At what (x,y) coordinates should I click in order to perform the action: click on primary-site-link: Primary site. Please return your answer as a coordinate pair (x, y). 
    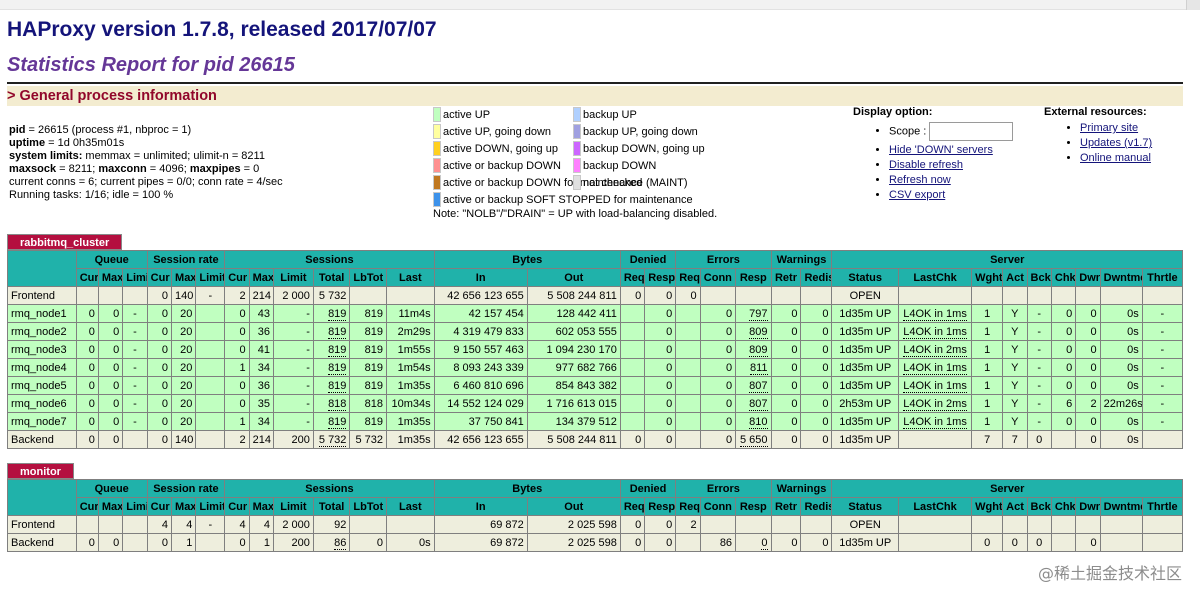
    Looking at the image, I should click on (1109, 128).